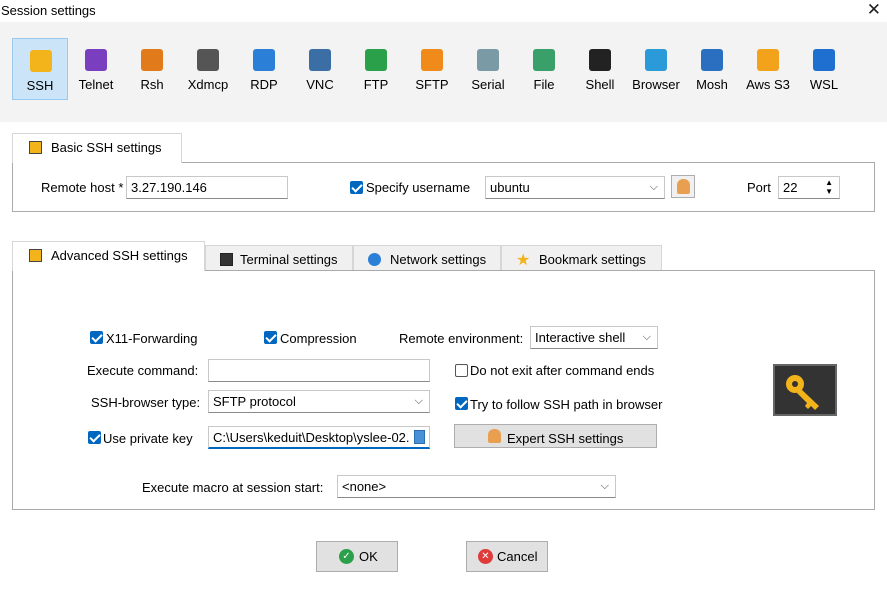 Image resolution: width=887 pixels, height=594 pixels. Describe the element at coordinates (768, 60) in the screenshot. I see `aws-s3-icon` at that location.